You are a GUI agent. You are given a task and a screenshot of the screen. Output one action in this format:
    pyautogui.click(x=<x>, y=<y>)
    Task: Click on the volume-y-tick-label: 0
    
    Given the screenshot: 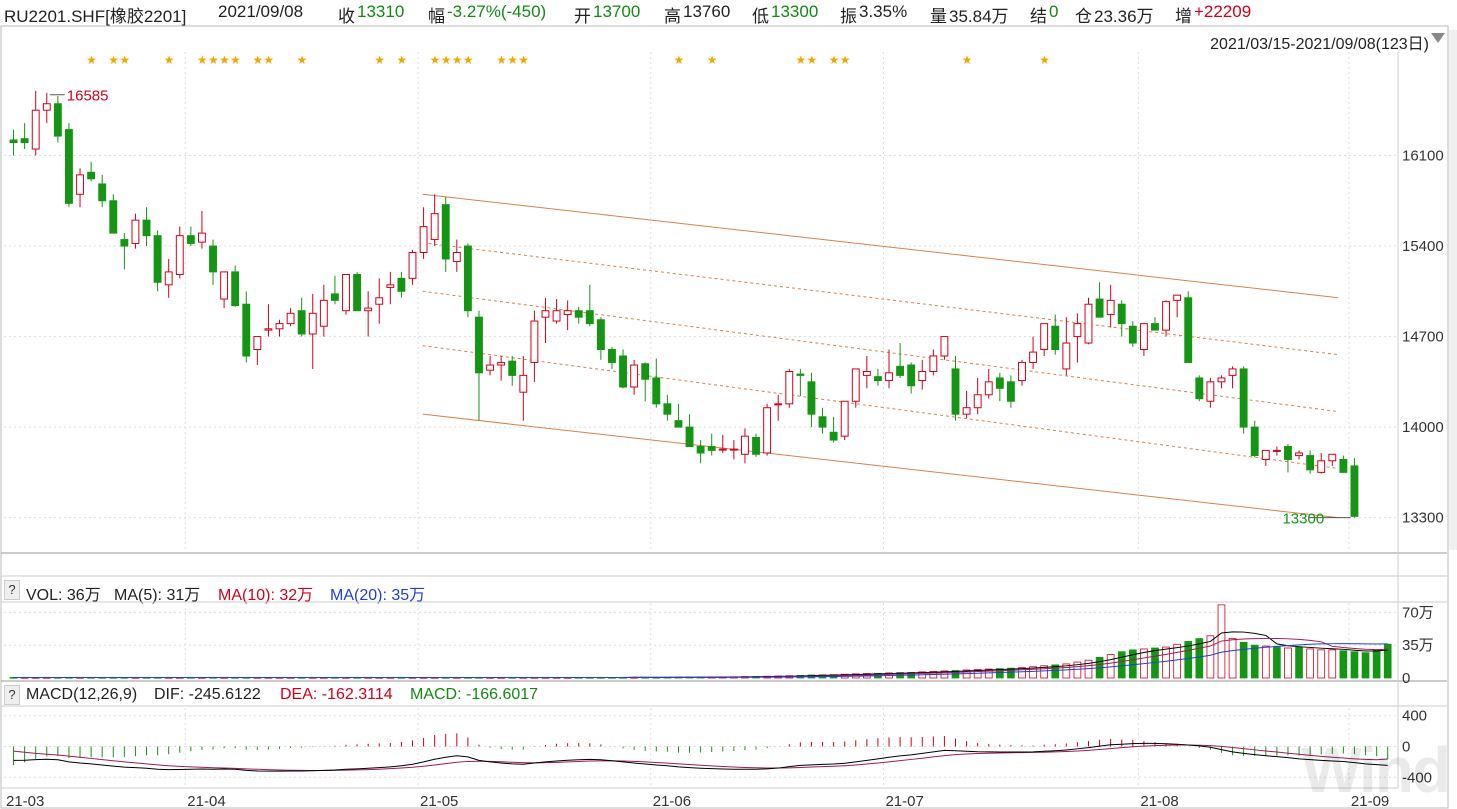 What is the action you would take?
    pyautogui.click(x=1406, y=678)
    